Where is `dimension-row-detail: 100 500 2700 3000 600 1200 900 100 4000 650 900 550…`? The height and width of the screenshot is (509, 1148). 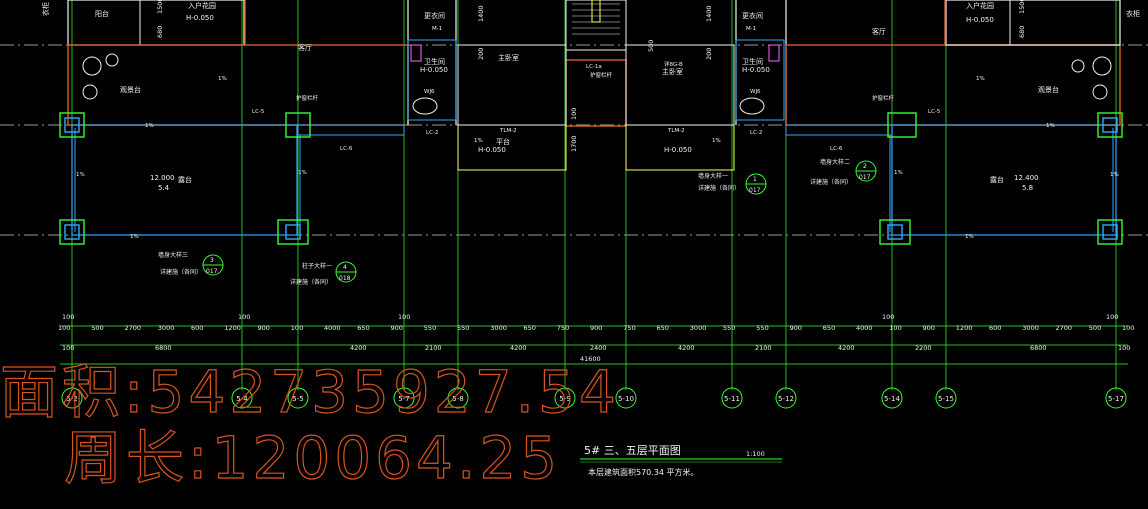
dimension-row-detail: 100 500 2700 3000 600 1200 900 100 4000 650 900 550… is located at coordinates (596, 328).